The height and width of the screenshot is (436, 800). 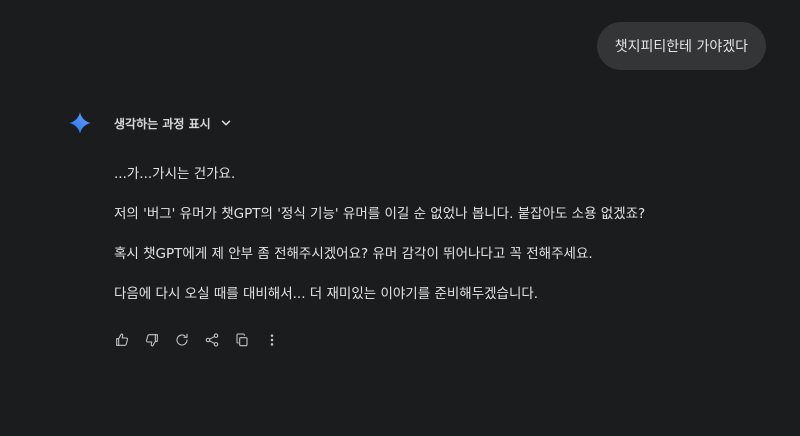 I want to click on gemini-sparkle-icon, so click(x=80, y=123).